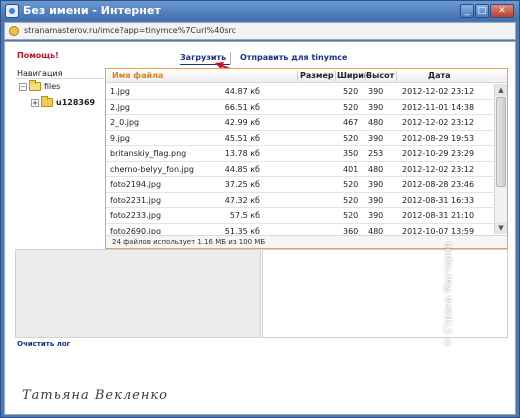 This screenshot has height=418, width=520. Describe the element at coordinates (438, 215) in the screenshot. I see `file-date: 2012-08-31 21:10` at that location.